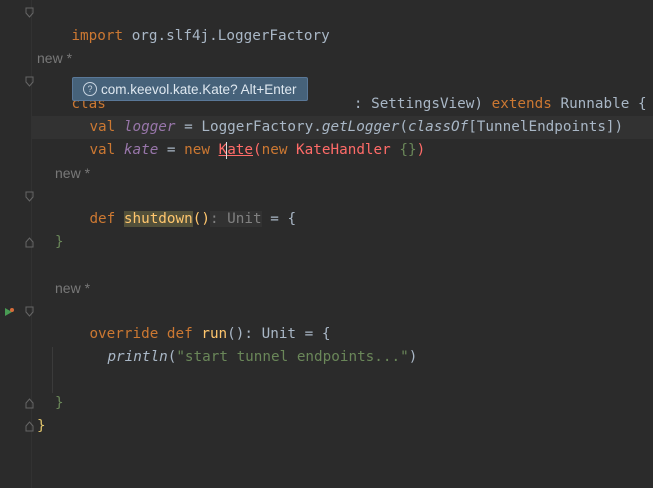 This screenshot has width=653, height=488. What do you see at coordinates (408, 150) in the screenshot?
I see `brace-pair: {}` at bounding box center [408, 150].